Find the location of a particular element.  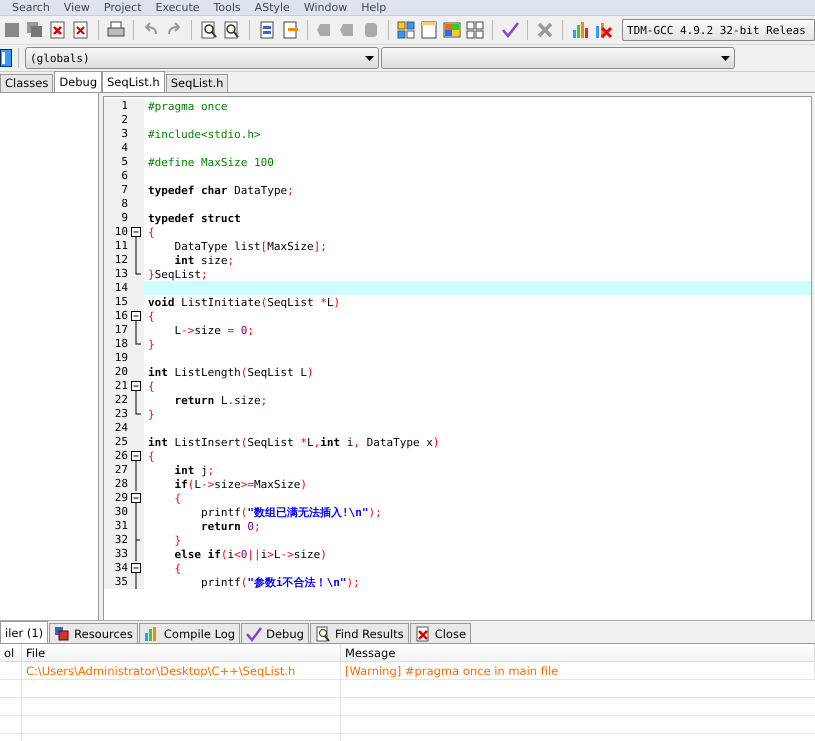

column-header: File is located at coordinates (181, 653).